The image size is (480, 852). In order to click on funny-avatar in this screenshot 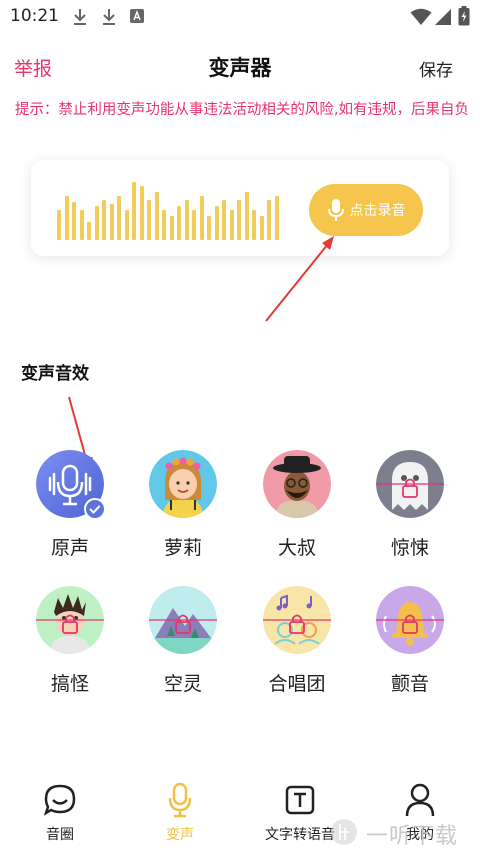, I will do `click(70, 620)`.